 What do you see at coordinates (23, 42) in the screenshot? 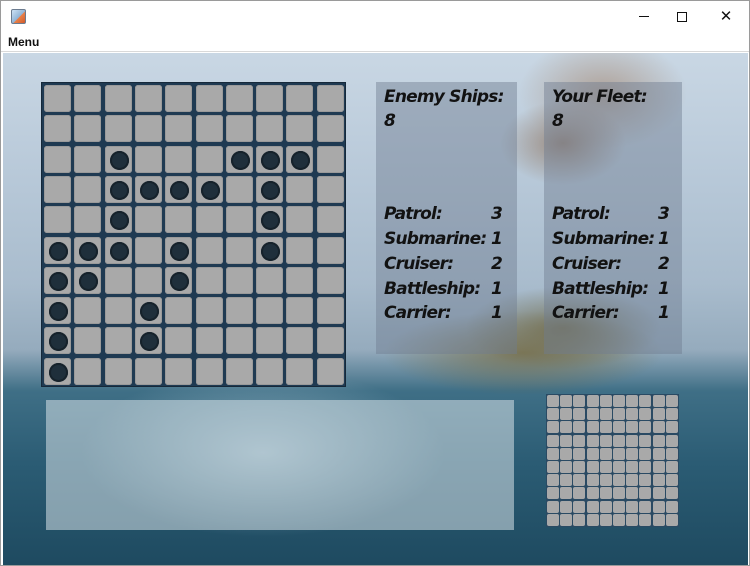
I see `menu-item-menu: Menu` at bounding box center [23, 42].